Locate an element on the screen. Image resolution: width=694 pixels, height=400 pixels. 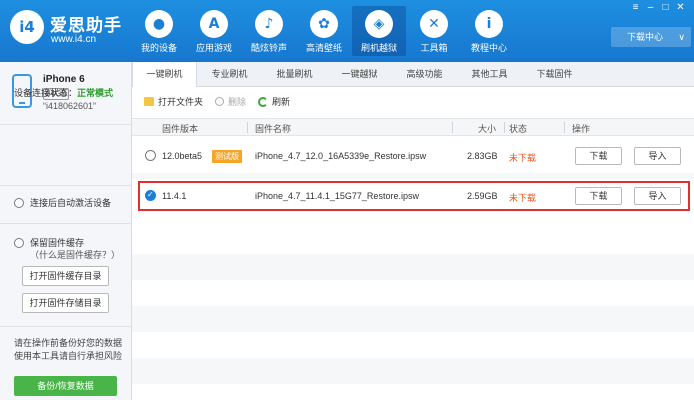
nav-label: 高清壁纸 is located at coordinates (323, 48).